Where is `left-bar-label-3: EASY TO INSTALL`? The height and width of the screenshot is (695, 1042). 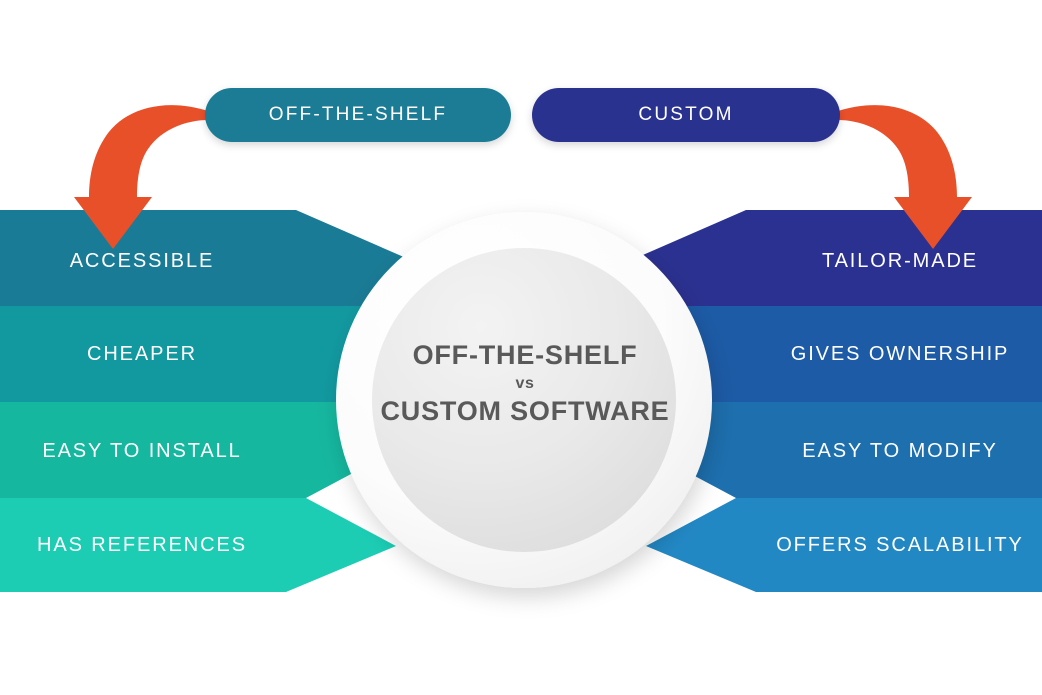
left-bar-label-3: EASY TO INSTALL is located at coordinates (142, 451).